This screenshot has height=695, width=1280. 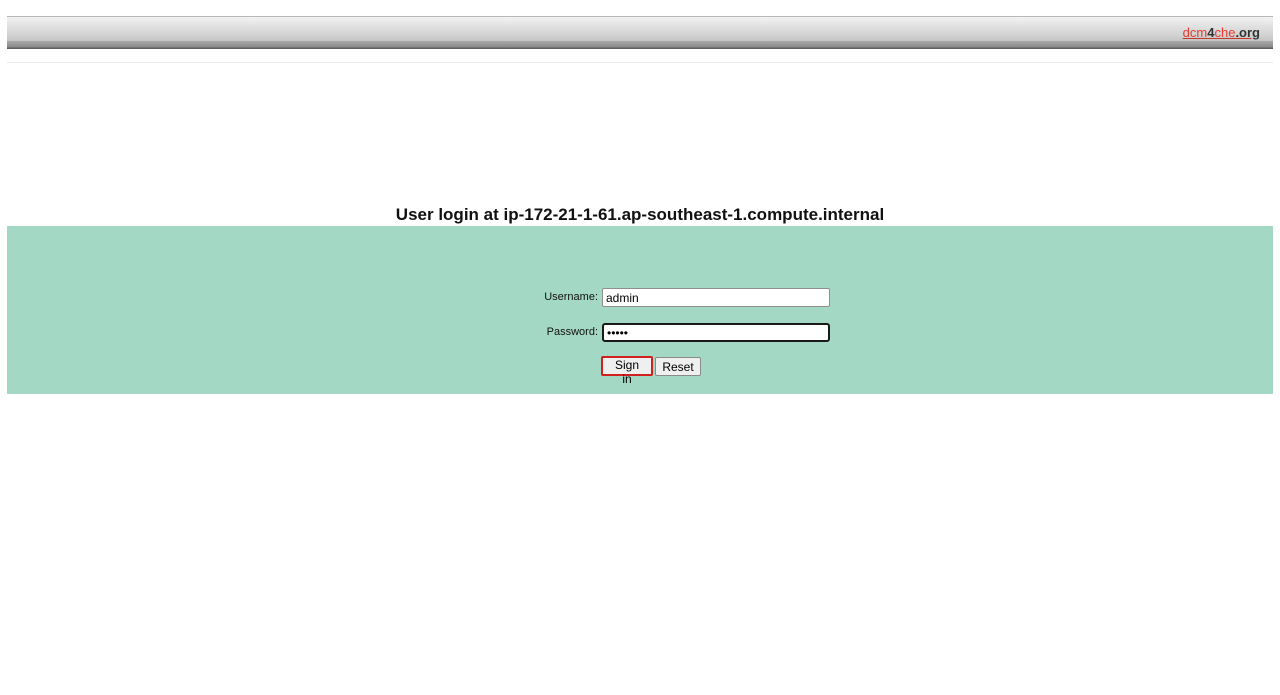 I want to click on username-field, so click(x=716, y=297).